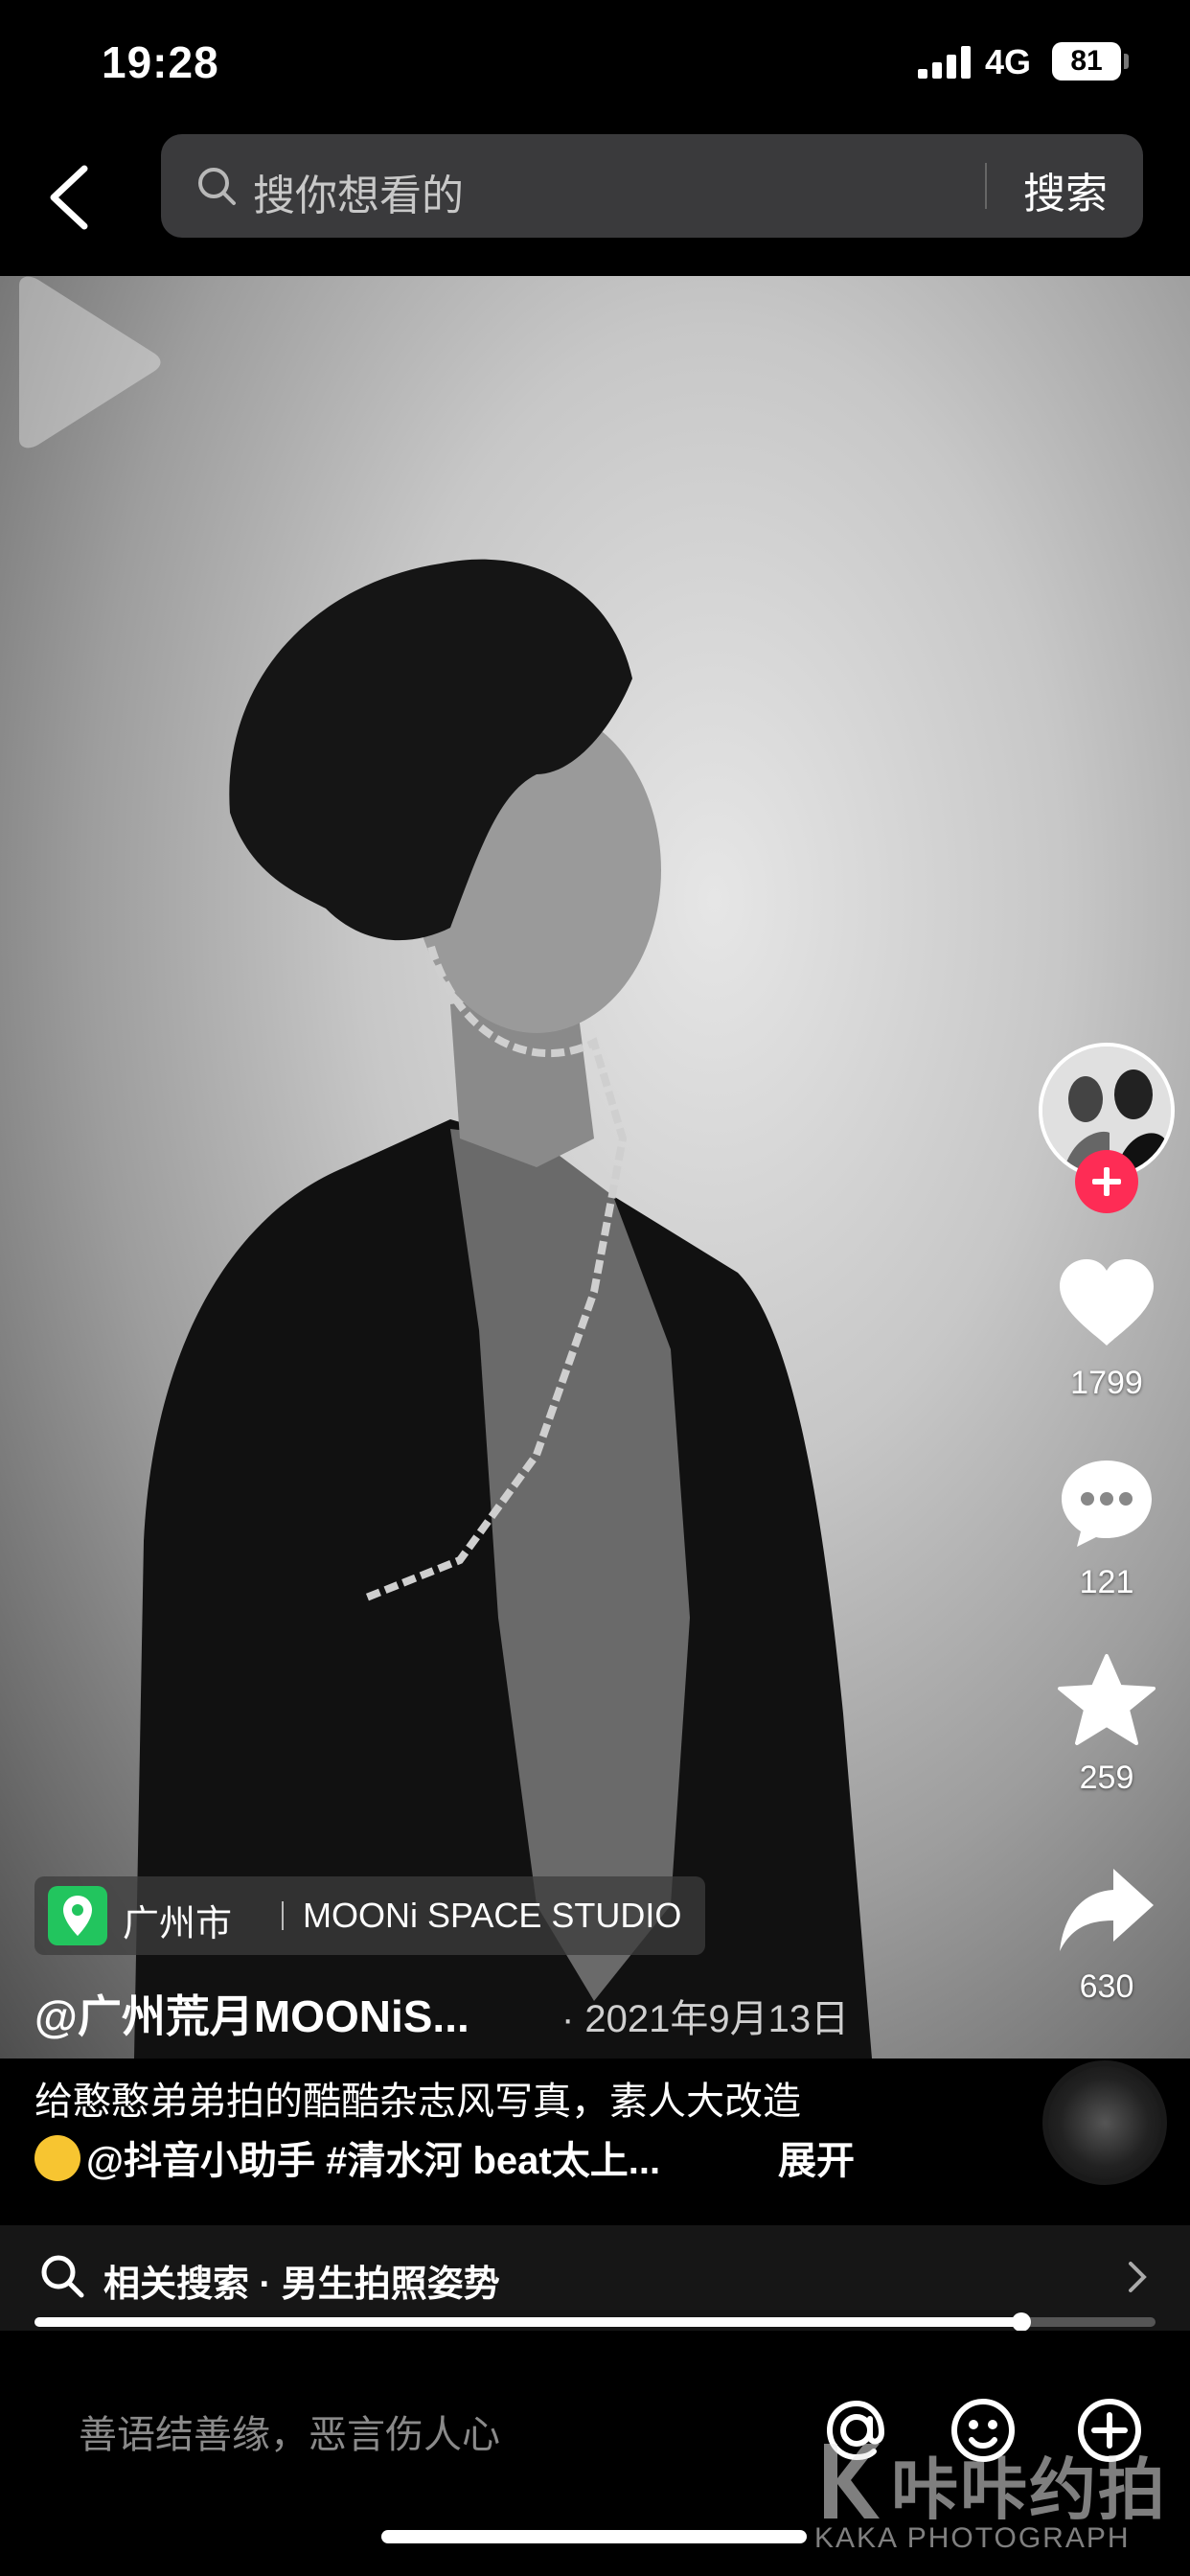 This screenshot has height=2576, width=1190. Describe the element at coordinates (527, 2322) in the screenshot. I see `progress-fill` at that location.